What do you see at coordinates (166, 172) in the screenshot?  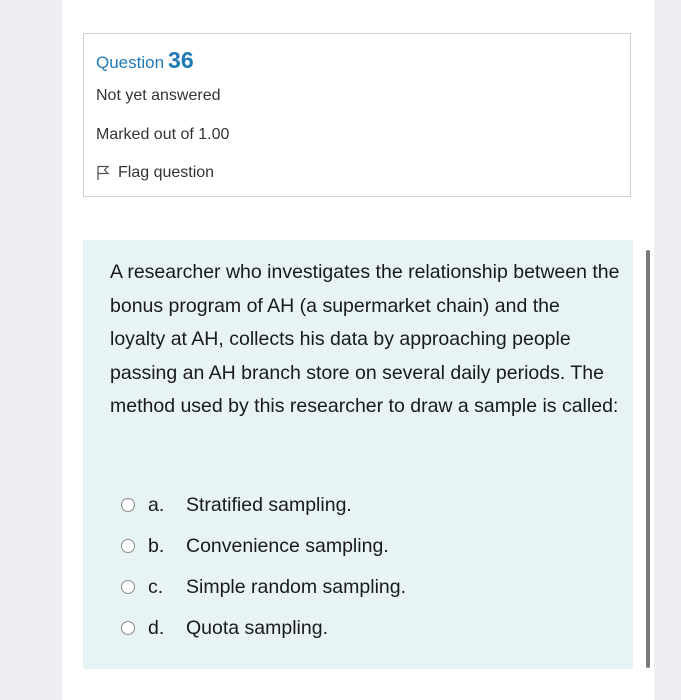 I see `flag-question-label: Flag question` at bounding box center [166, 172].